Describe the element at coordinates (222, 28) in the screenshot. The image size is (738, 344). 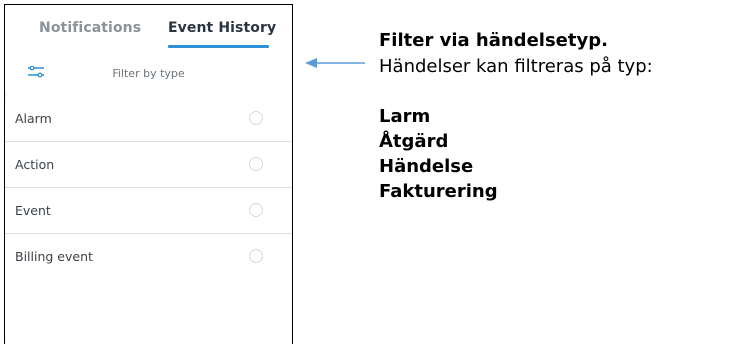
I see `tab-event-history: Event History` at that location.